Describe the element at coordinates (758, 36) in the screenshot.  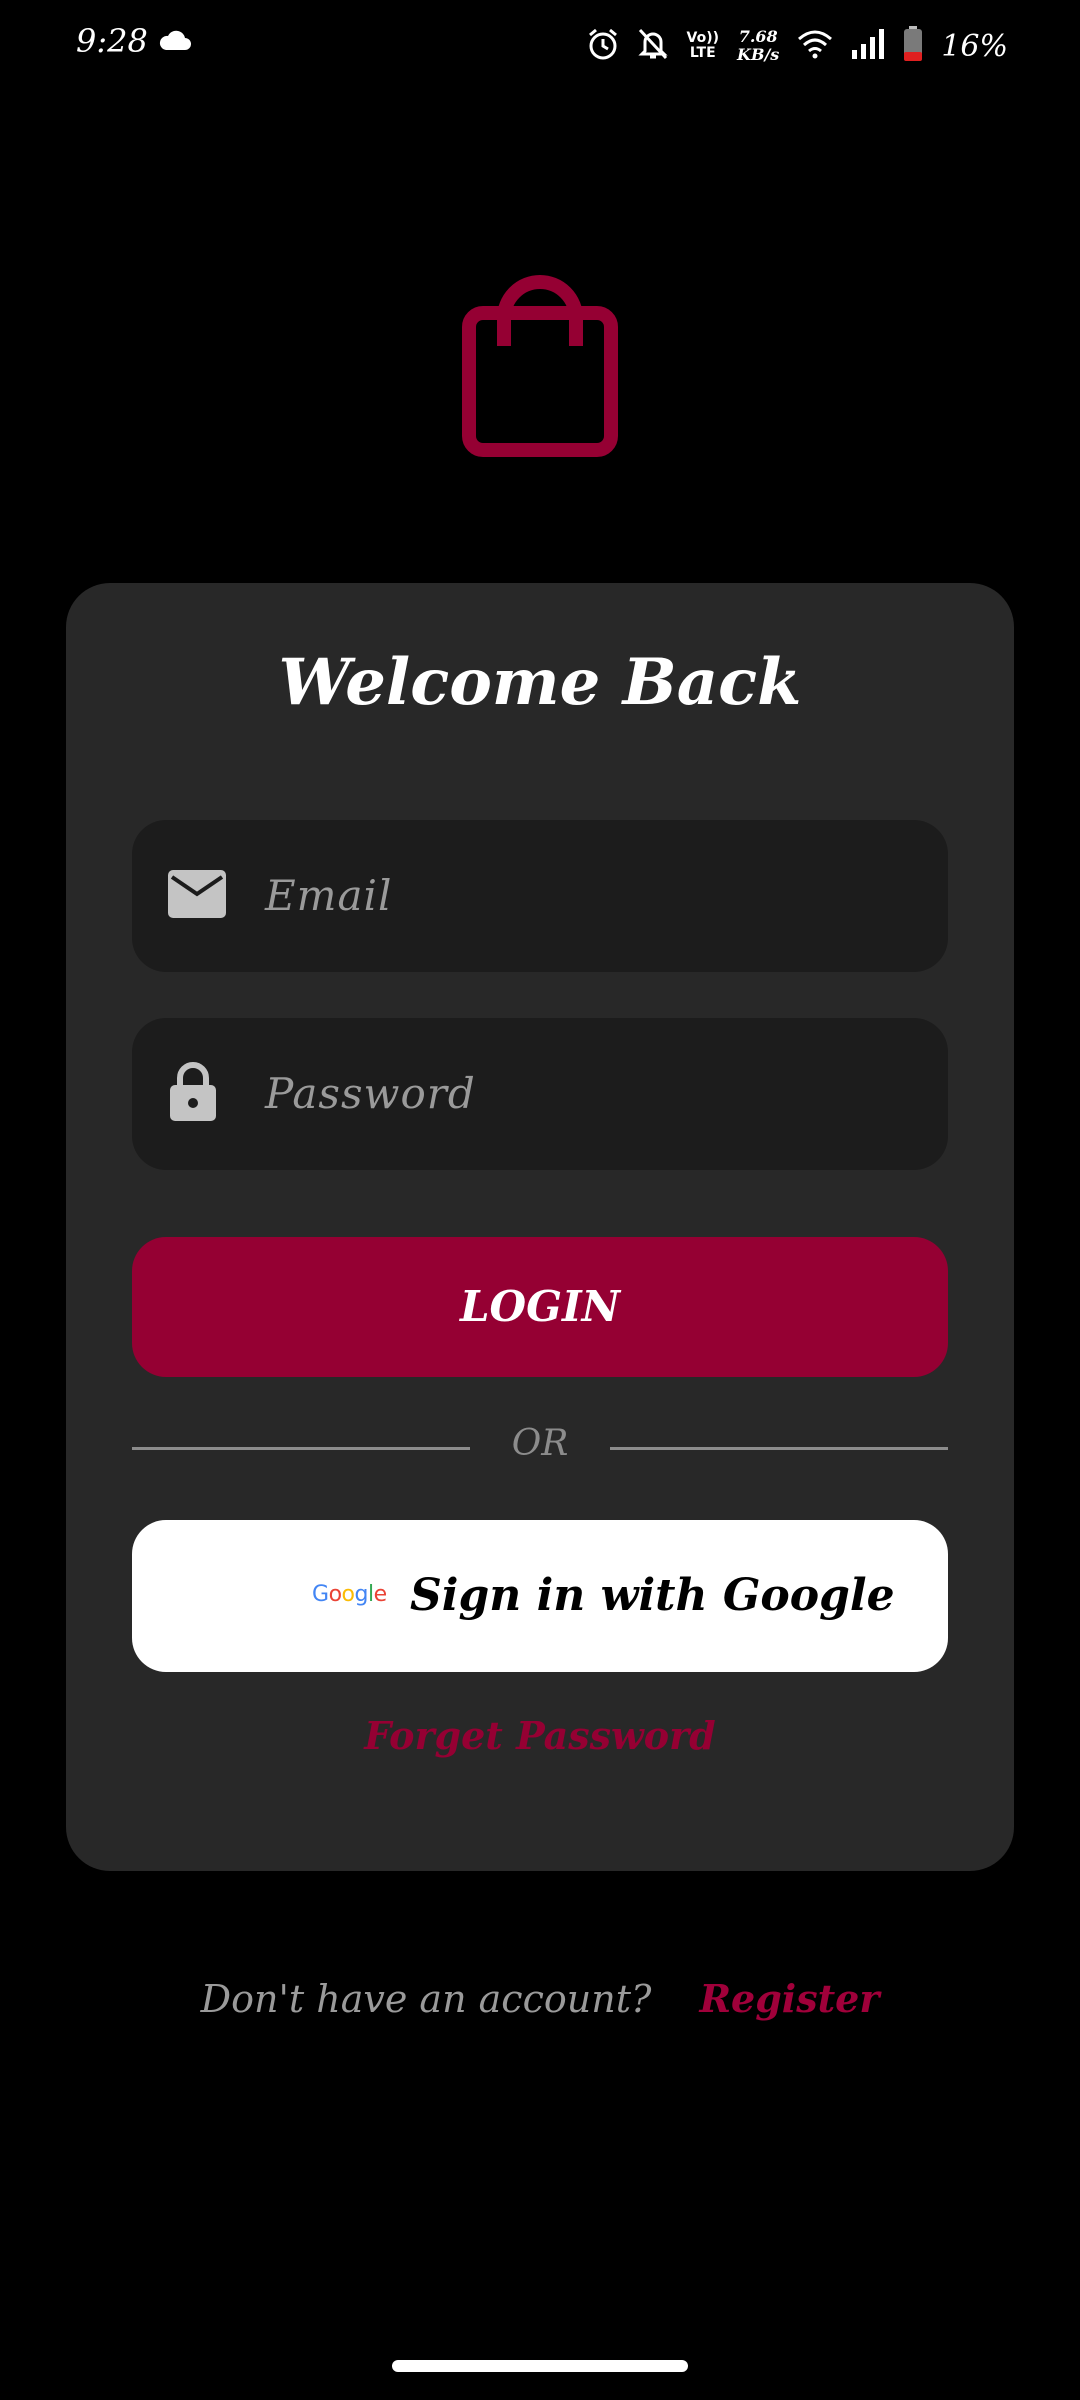
I see `network-speed-value: 7.68` at that location.